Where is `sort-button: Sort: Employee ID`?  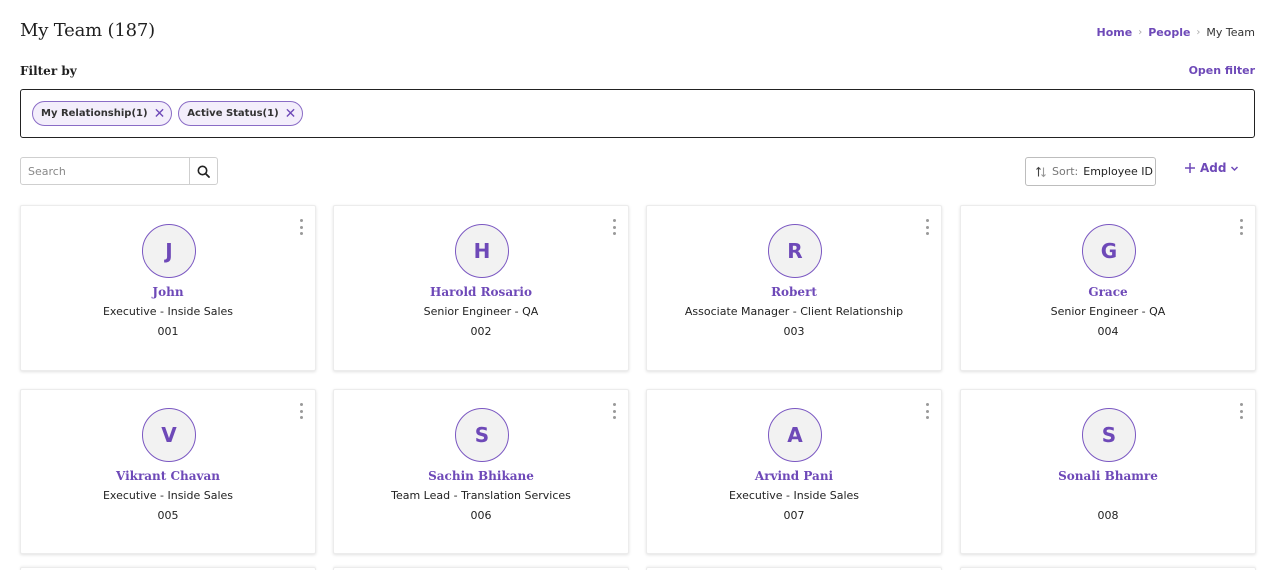
sort-button: Sort: Employee ID is located at coordinates (1090, 171).